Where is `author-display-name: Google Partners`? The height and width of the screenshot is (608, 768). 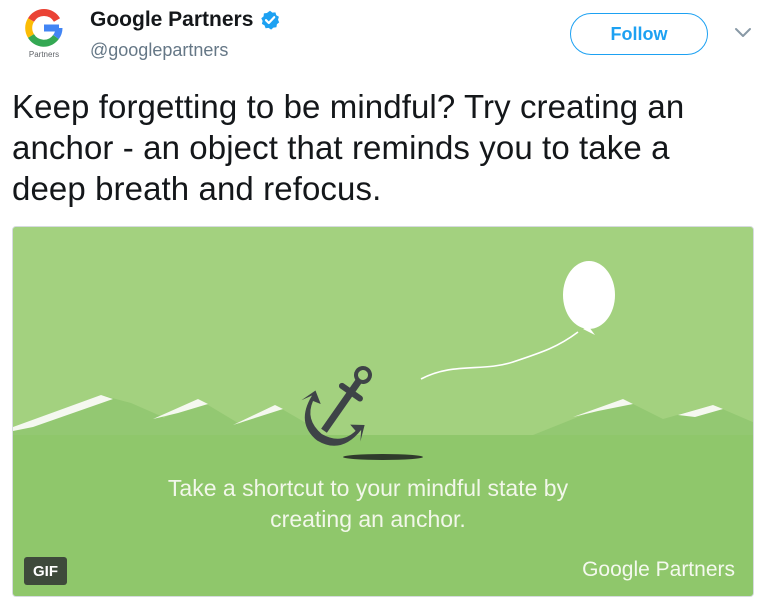
author-display-name: Google Partners is located at coordinates (185, 20).